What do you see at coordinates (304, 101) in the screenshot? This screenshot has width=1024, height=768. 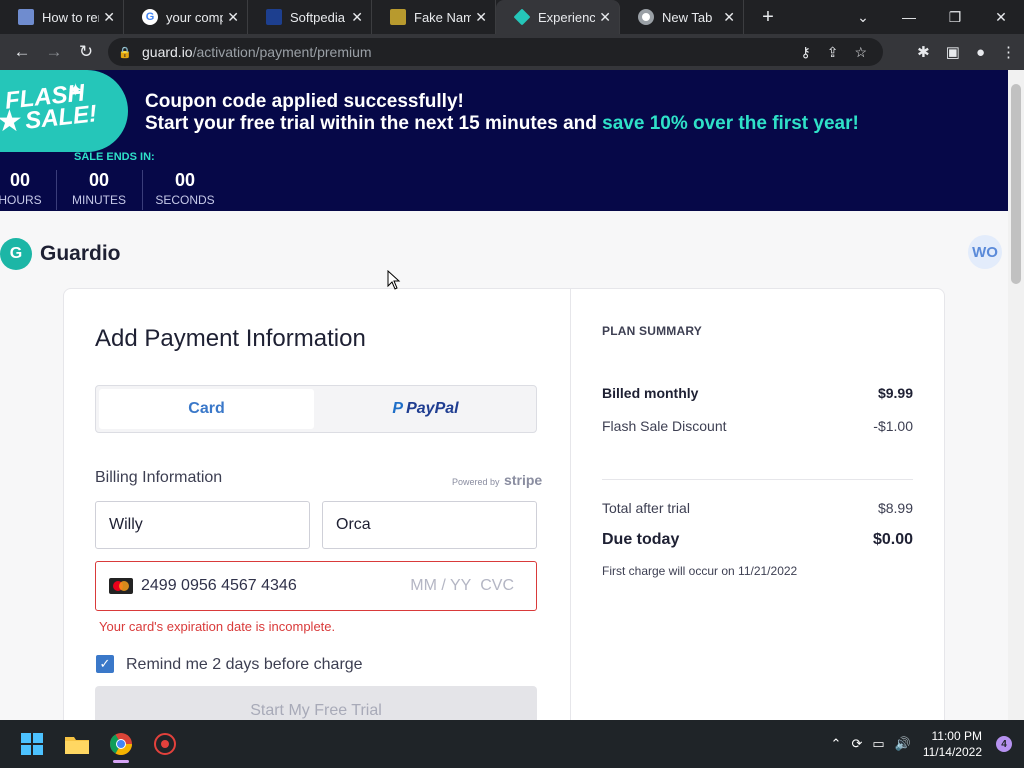 I see `coupon-message: Coupon code applied successfully!` at bounding box center [304, 101].